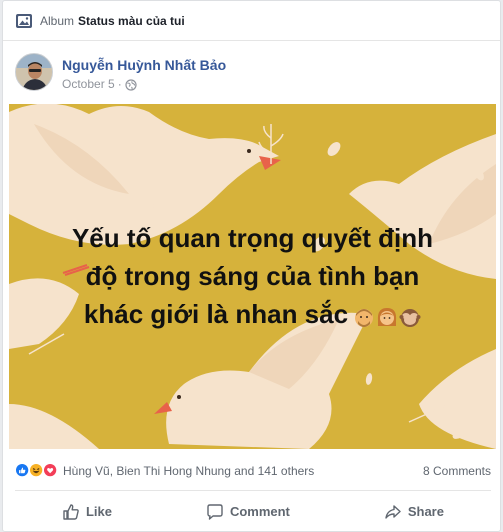 This screenshot has width=503, height=532. What do you see at coordinates (71, 511) in the screenshot?
I see `thumbs-up-icon` at bounding box center [71, 511].